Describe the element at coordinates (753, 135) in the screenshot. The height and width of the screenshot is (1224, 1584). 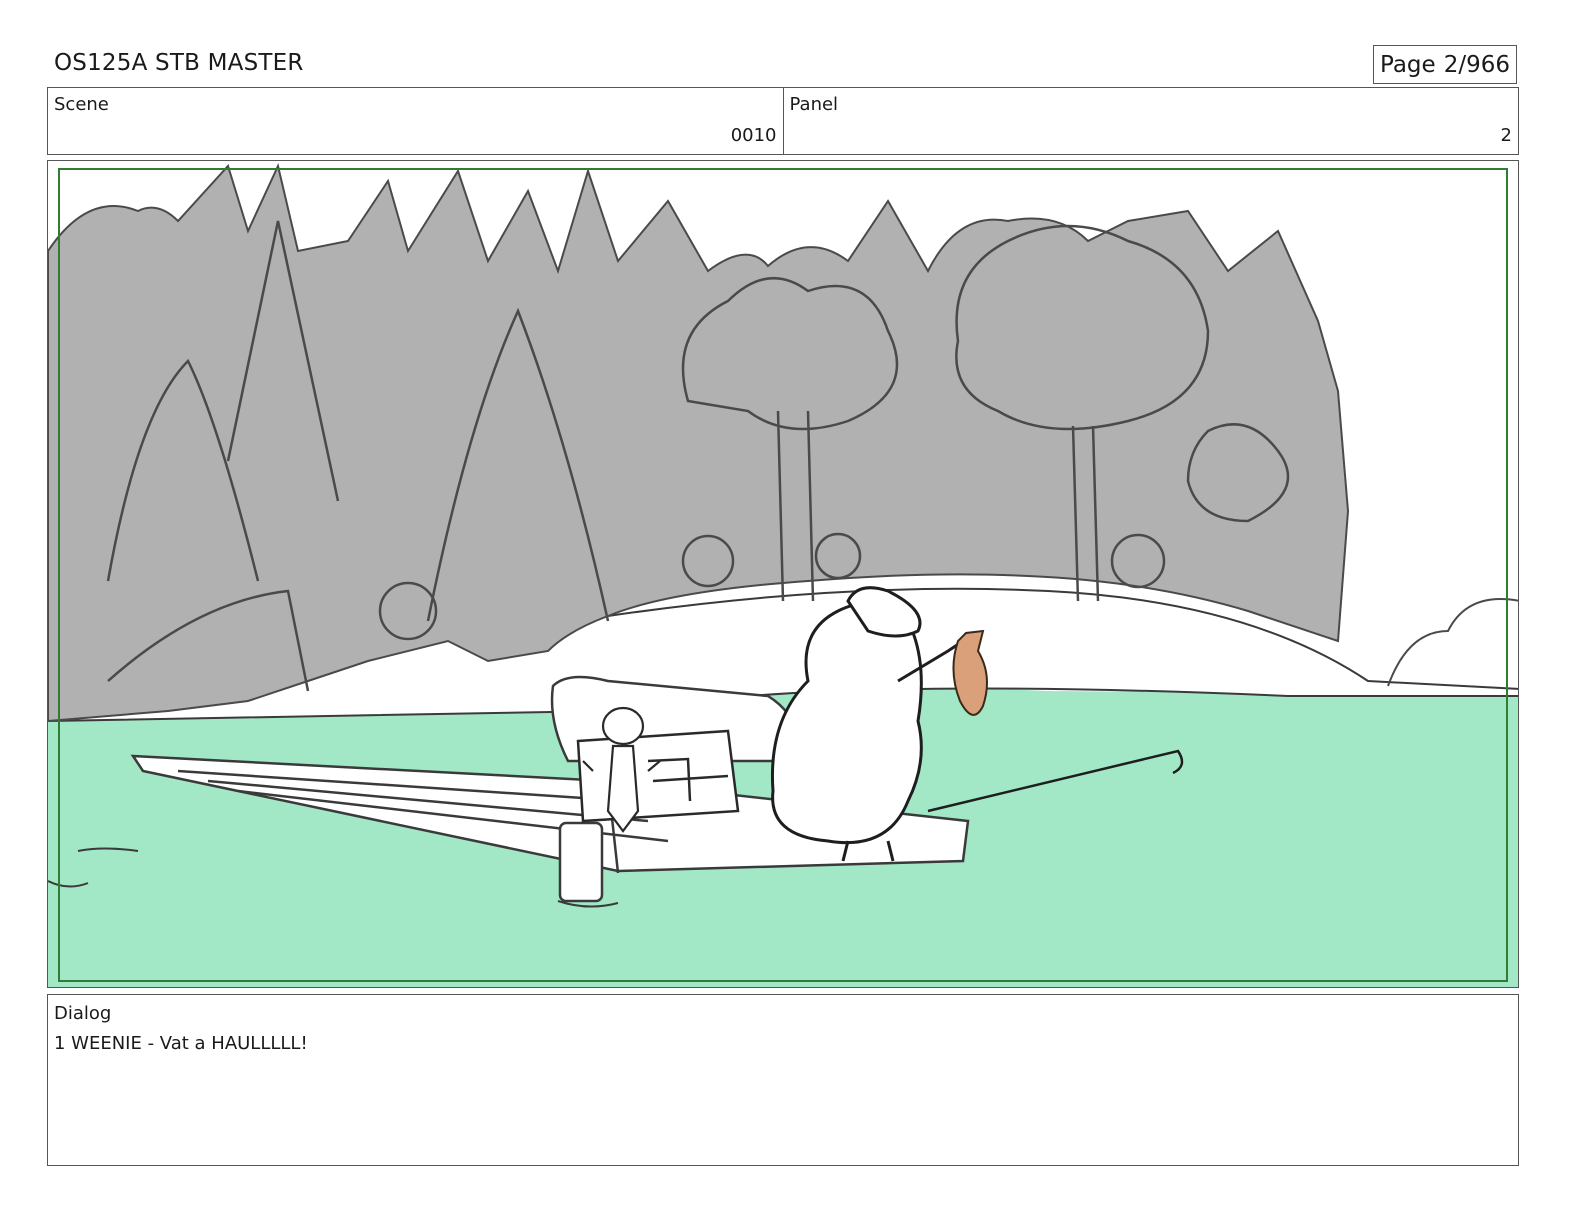
I see `scene-number: 0010` at that location.